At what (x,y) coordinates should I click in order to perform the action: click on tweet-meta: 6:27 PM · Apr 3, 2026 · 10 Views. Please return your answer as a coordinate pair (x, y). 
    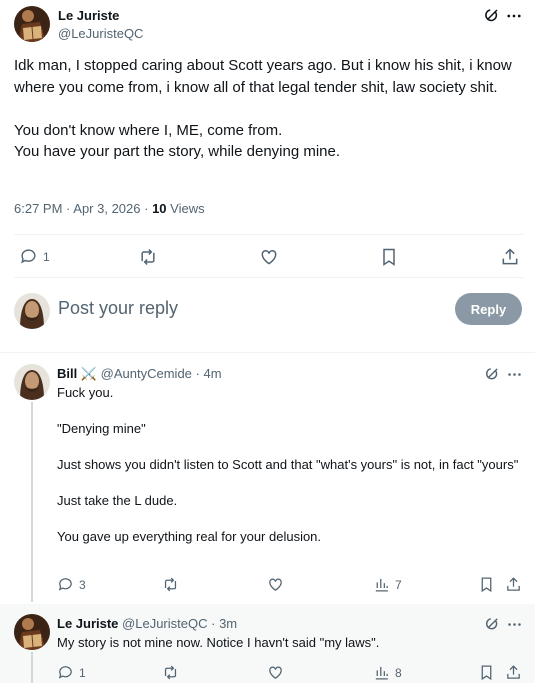
    Looking at the image, I should click on (109, 208).